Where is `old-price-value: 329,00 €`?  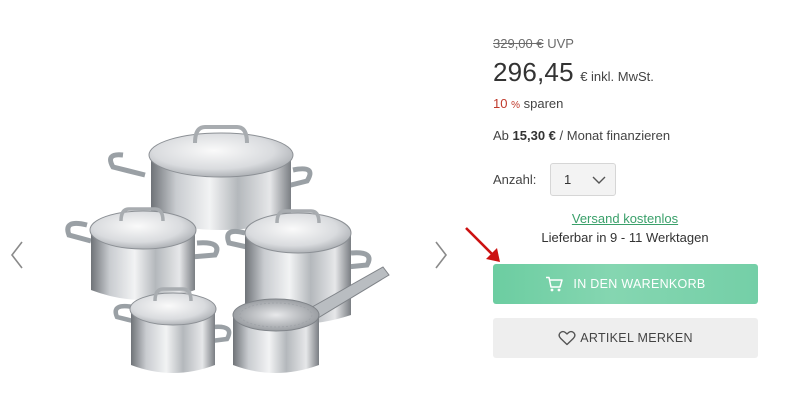
old-price-value: 329,00 € is located at coordinates (518, 43).